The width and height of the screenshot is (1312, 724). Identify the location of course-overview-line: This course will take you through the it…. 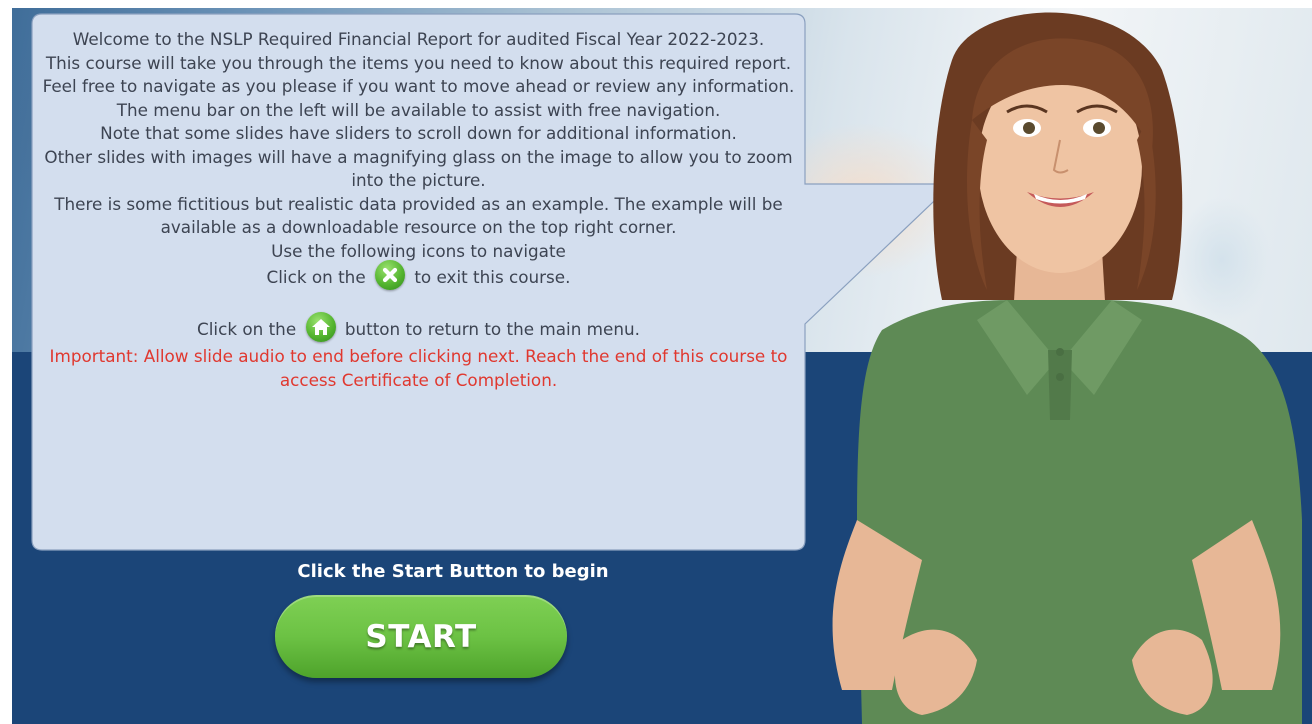
(418, 74).